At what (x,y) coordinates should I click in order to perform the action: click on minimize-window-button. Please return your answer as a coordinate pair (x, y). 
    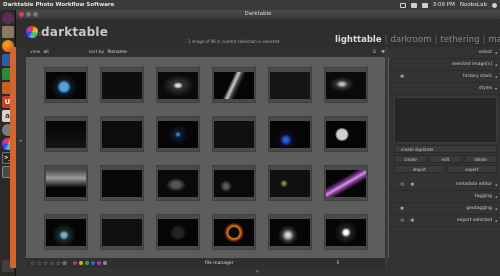
    Looking at the image, I should click on (28, 14).